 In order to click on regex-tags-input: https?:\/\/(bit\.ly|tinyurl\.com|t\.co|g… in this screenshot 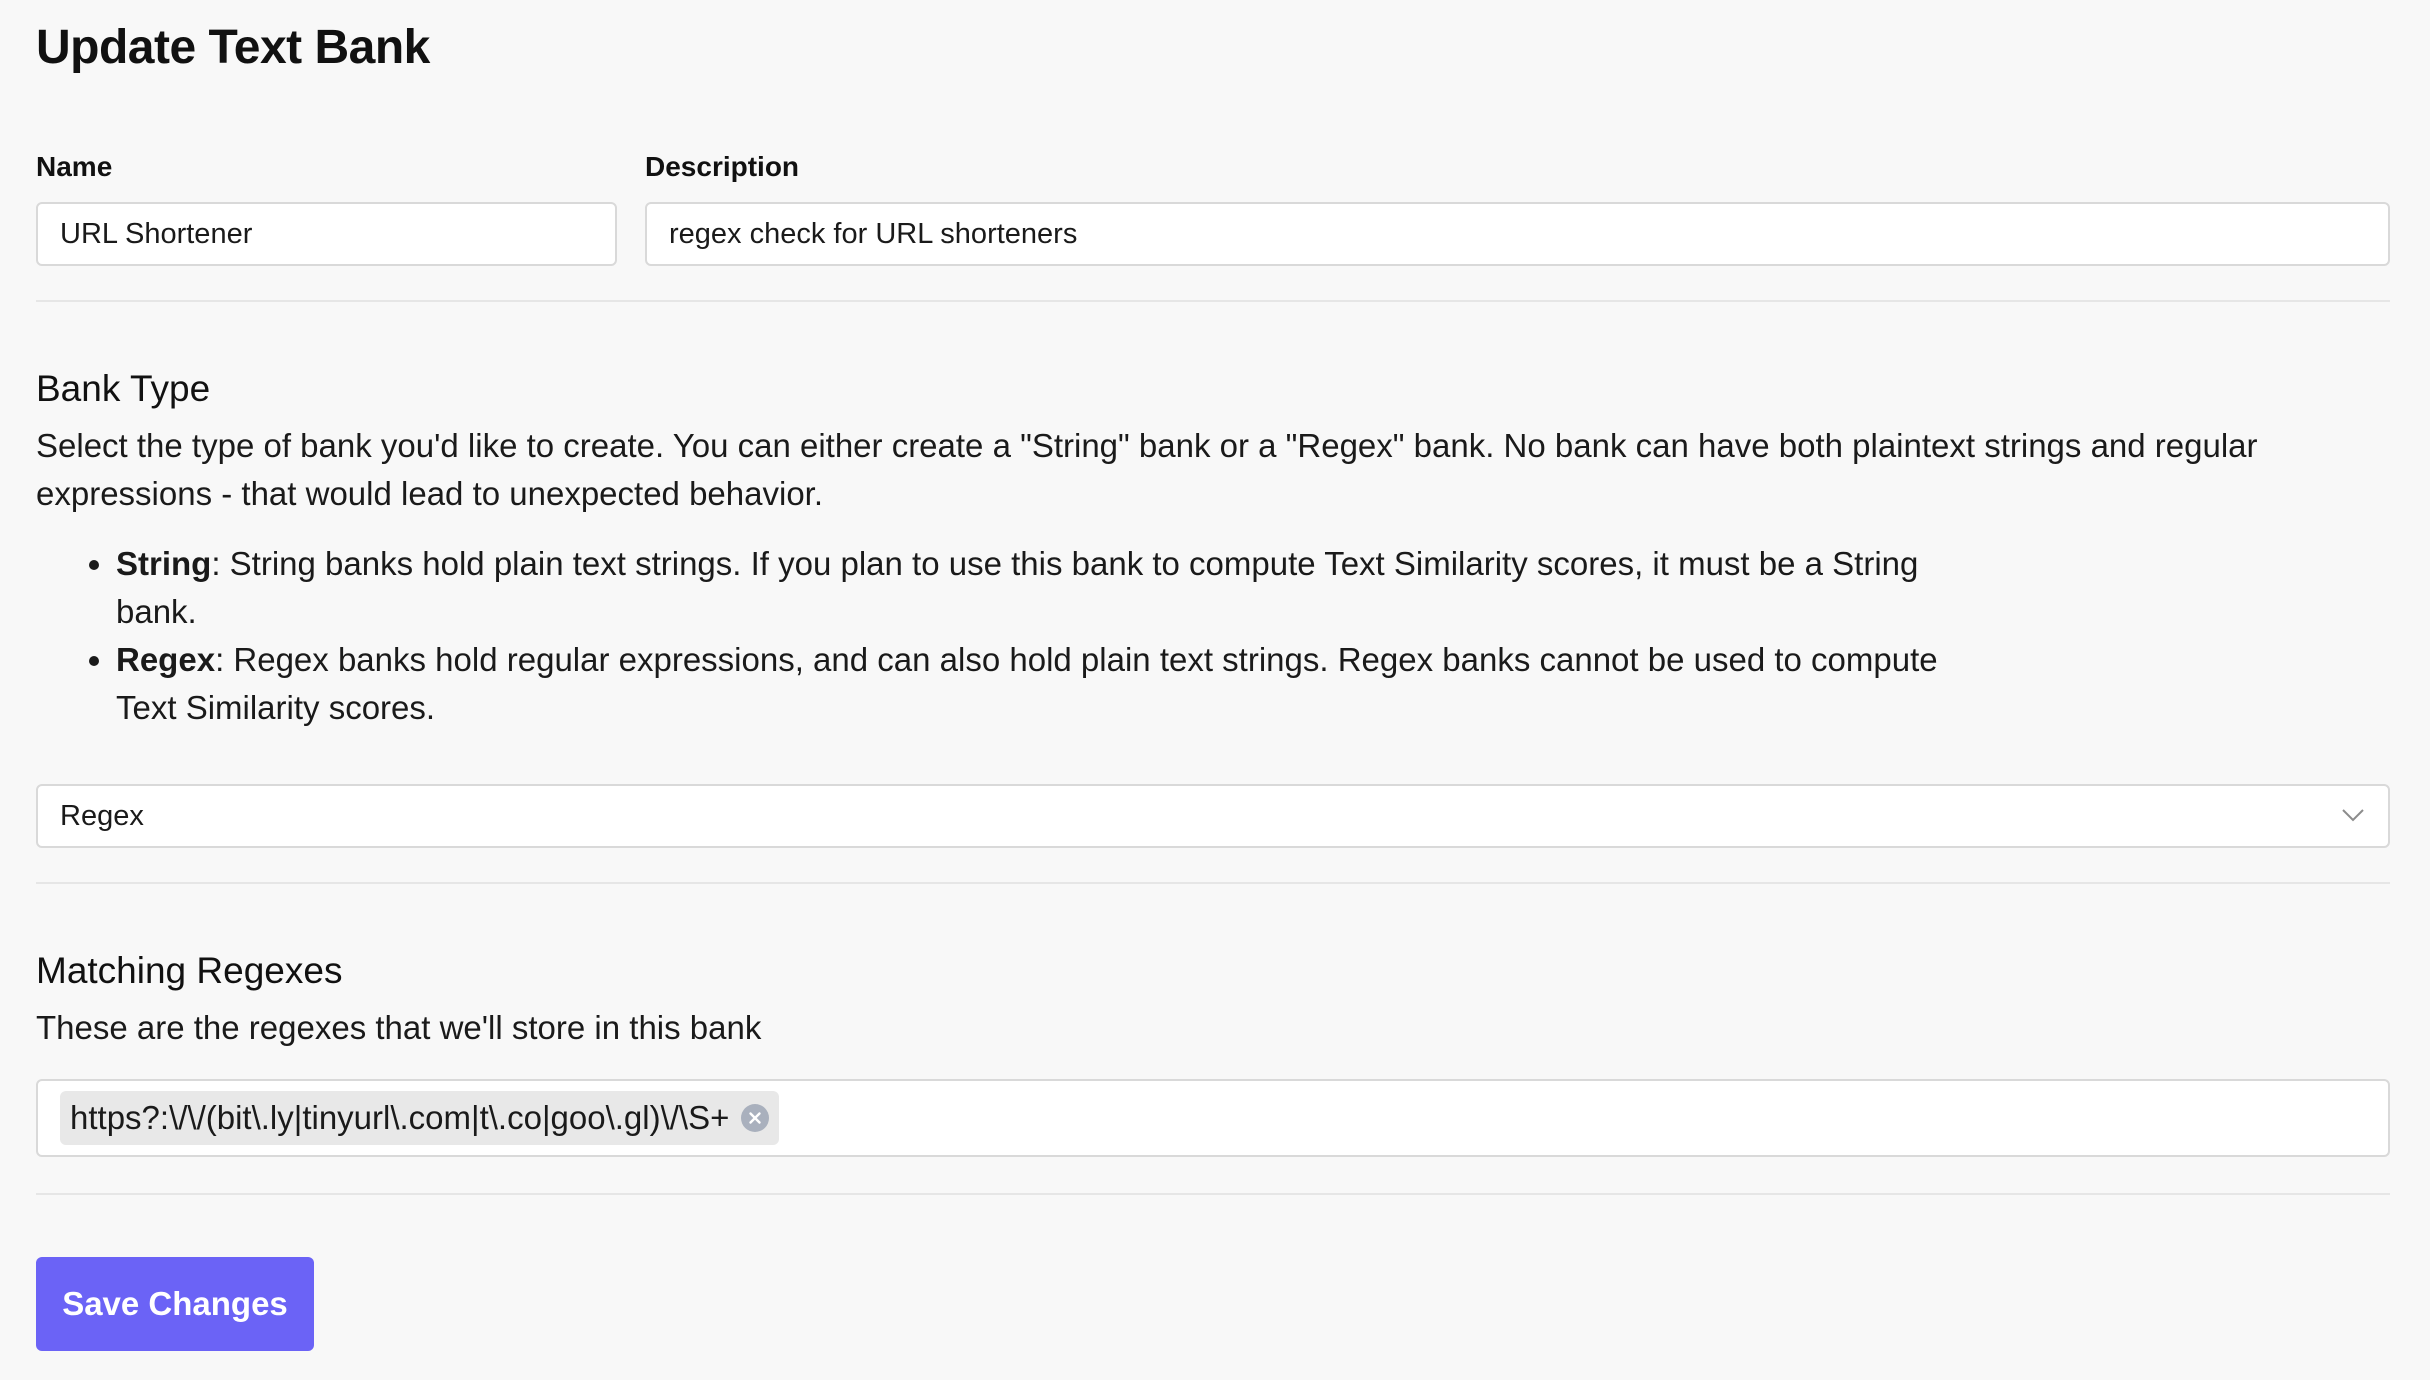, I will do `click(1213, 1118)`.